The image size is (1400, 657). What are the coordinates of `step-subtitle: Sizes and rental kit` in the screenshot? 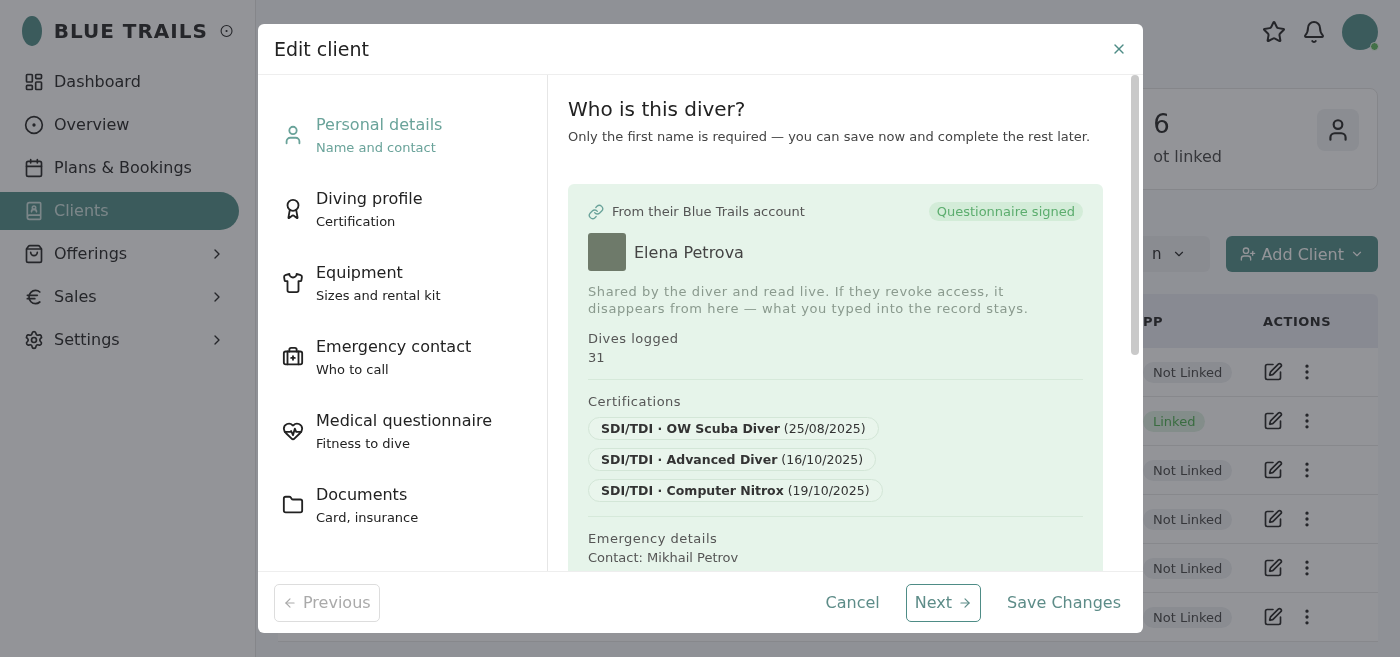 It's located at (378, 295).